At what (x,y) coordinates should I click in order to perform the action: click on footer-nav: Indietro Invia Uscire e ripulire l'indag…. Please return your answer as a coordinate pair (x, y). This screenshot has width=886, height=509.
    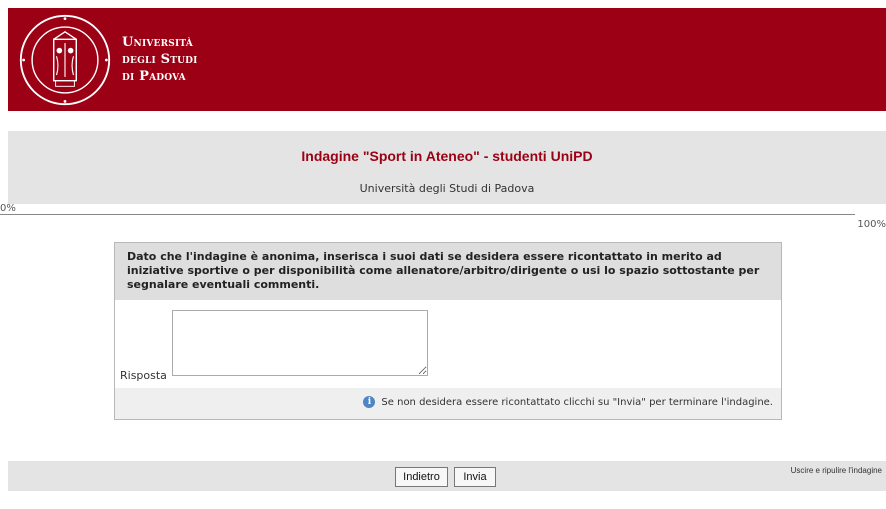
    Looking at the image, I should click on (447, 476).